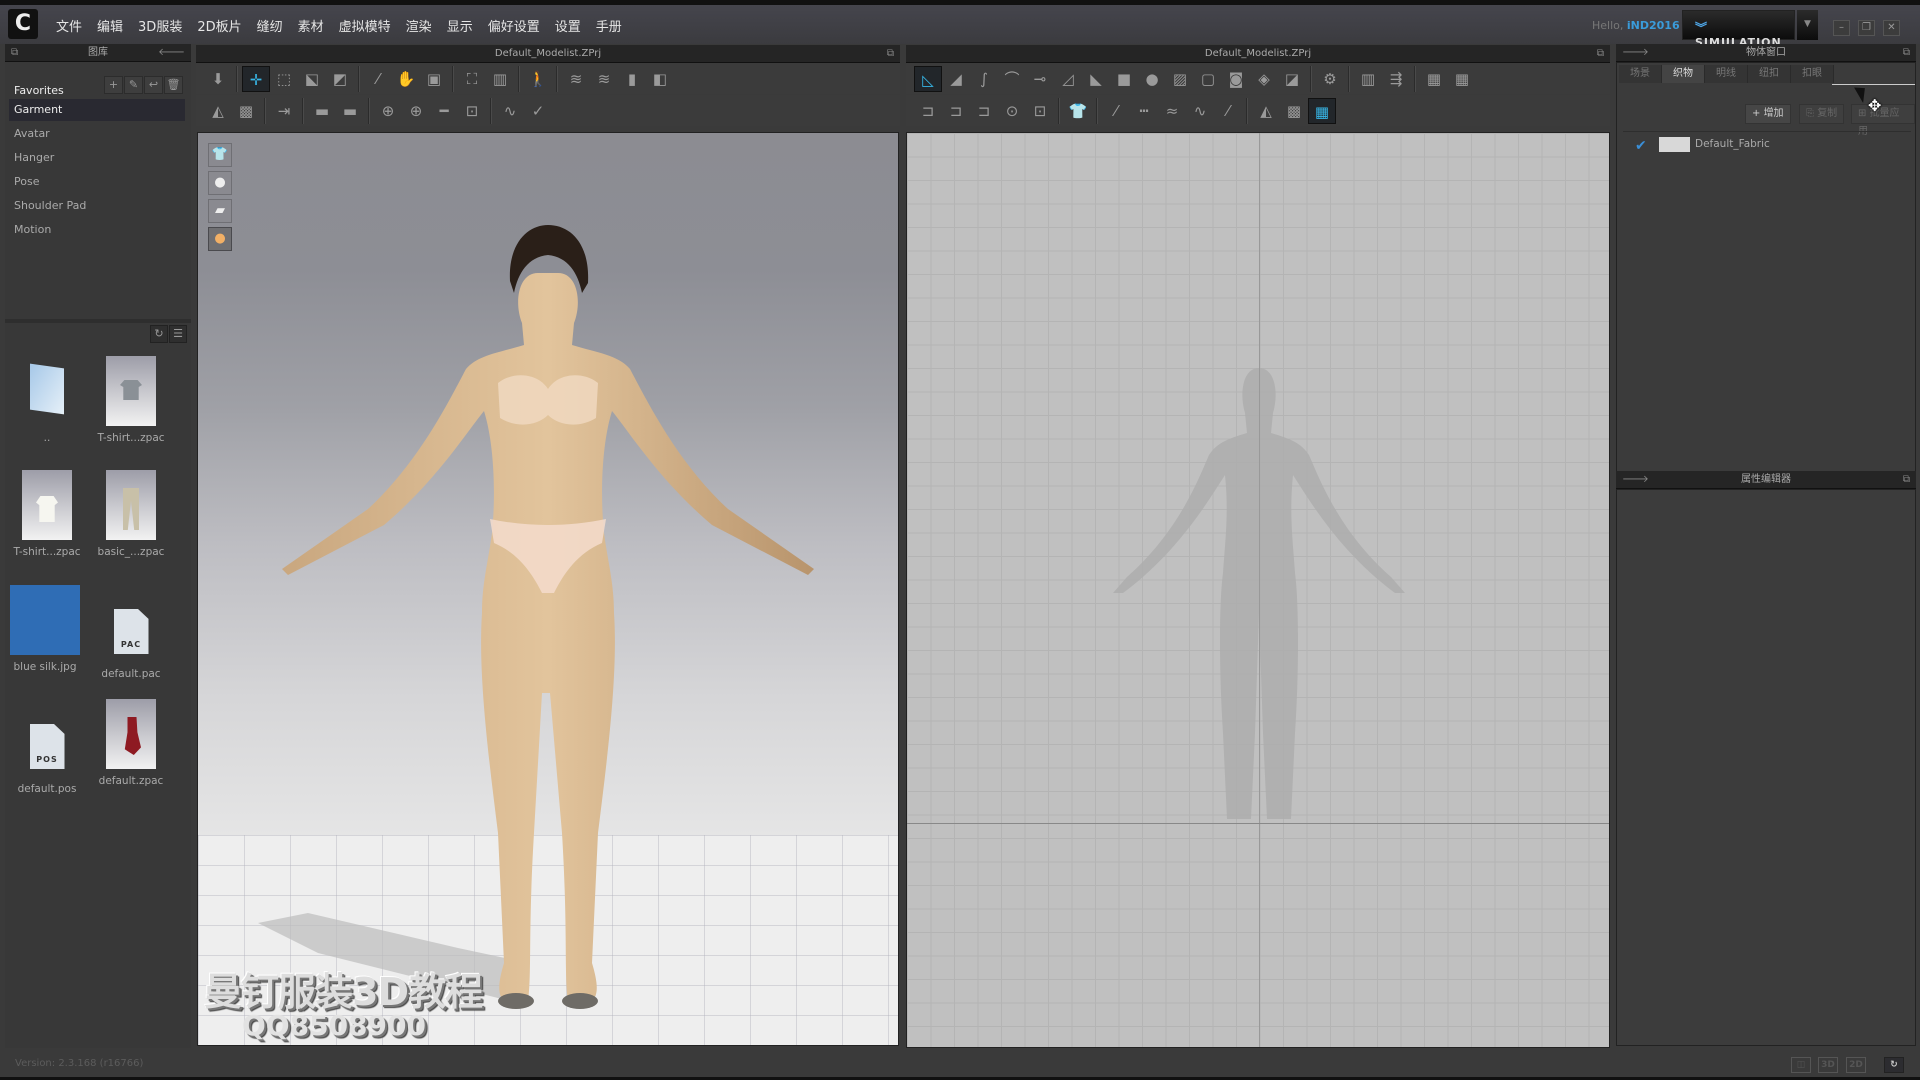 The height and width of the screenshot is (1080, 1920). I want to click on avatar-measure-icon: ◭, so click(218, 111).